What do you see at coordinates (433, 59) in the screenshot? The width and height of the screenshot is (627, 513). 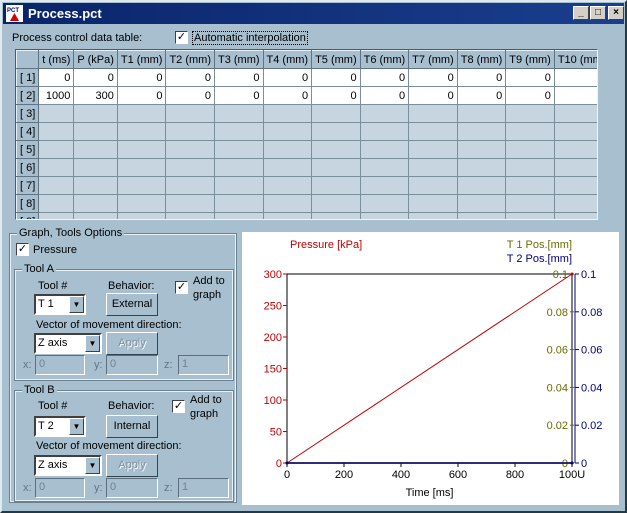 I see `column-header: T7 (mm)` at bounding box center [433, 59].